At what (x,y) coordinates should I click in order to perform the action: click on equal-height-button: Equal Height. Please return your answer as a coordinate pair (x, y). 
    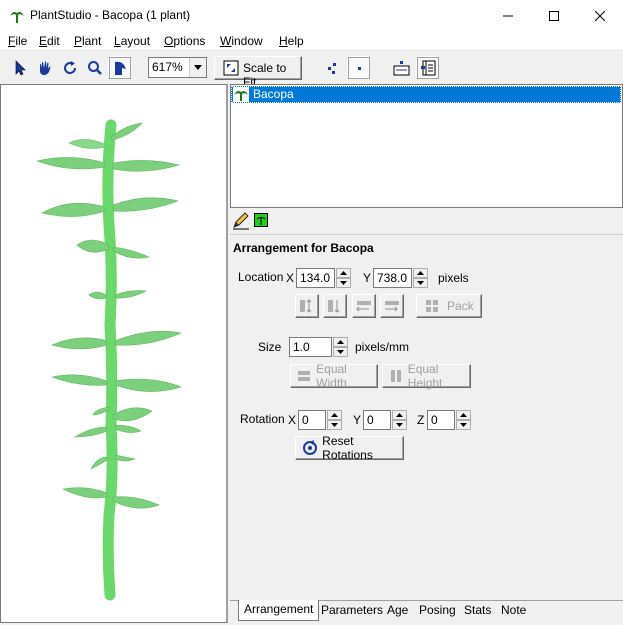
    Looking at the image, I should click on (426, 376).